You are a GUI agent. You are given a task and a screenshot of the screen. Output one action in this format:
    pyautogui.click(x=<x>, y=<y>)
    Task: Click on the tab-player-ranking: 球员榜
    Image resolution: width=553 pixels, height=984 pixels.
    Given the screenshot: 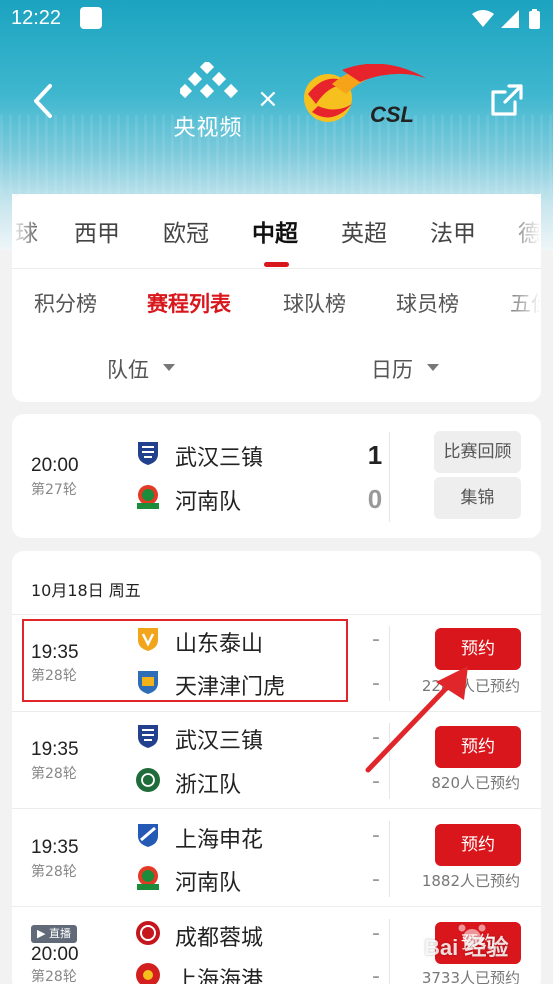 What is the action you would take?
    pyautogui.click(x=427, y=303)
    